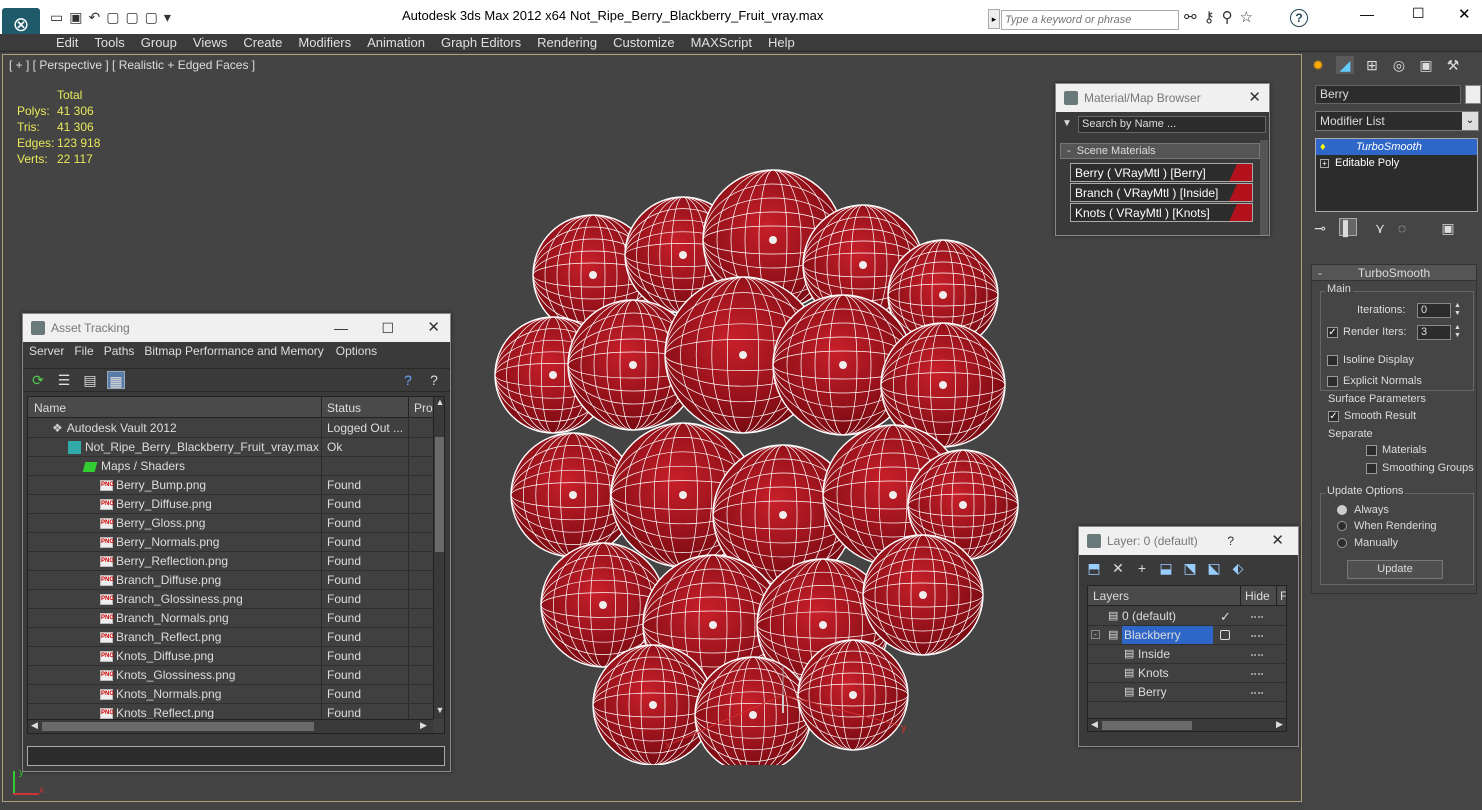  Describe the element at coordinates (64, 380) in the screenshot. I see `list-view-icon: ☰` at that location.